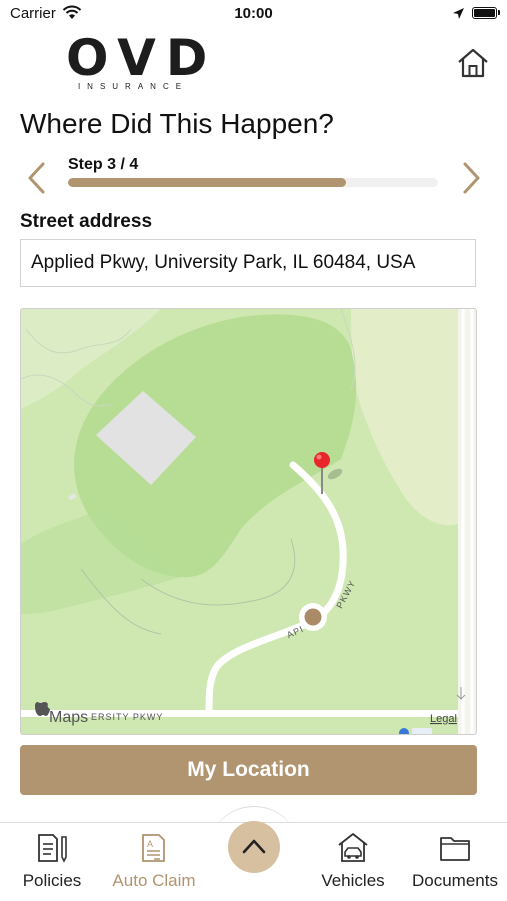 The image size is (507, 901). I want to click on documents-icon, so click(455, 849).